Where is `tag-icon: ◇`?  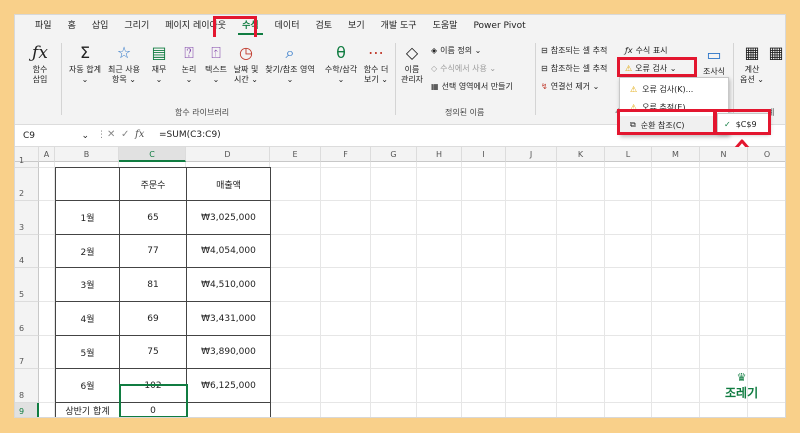
tag-icon: ◇ is located at coordinates (412, 52).